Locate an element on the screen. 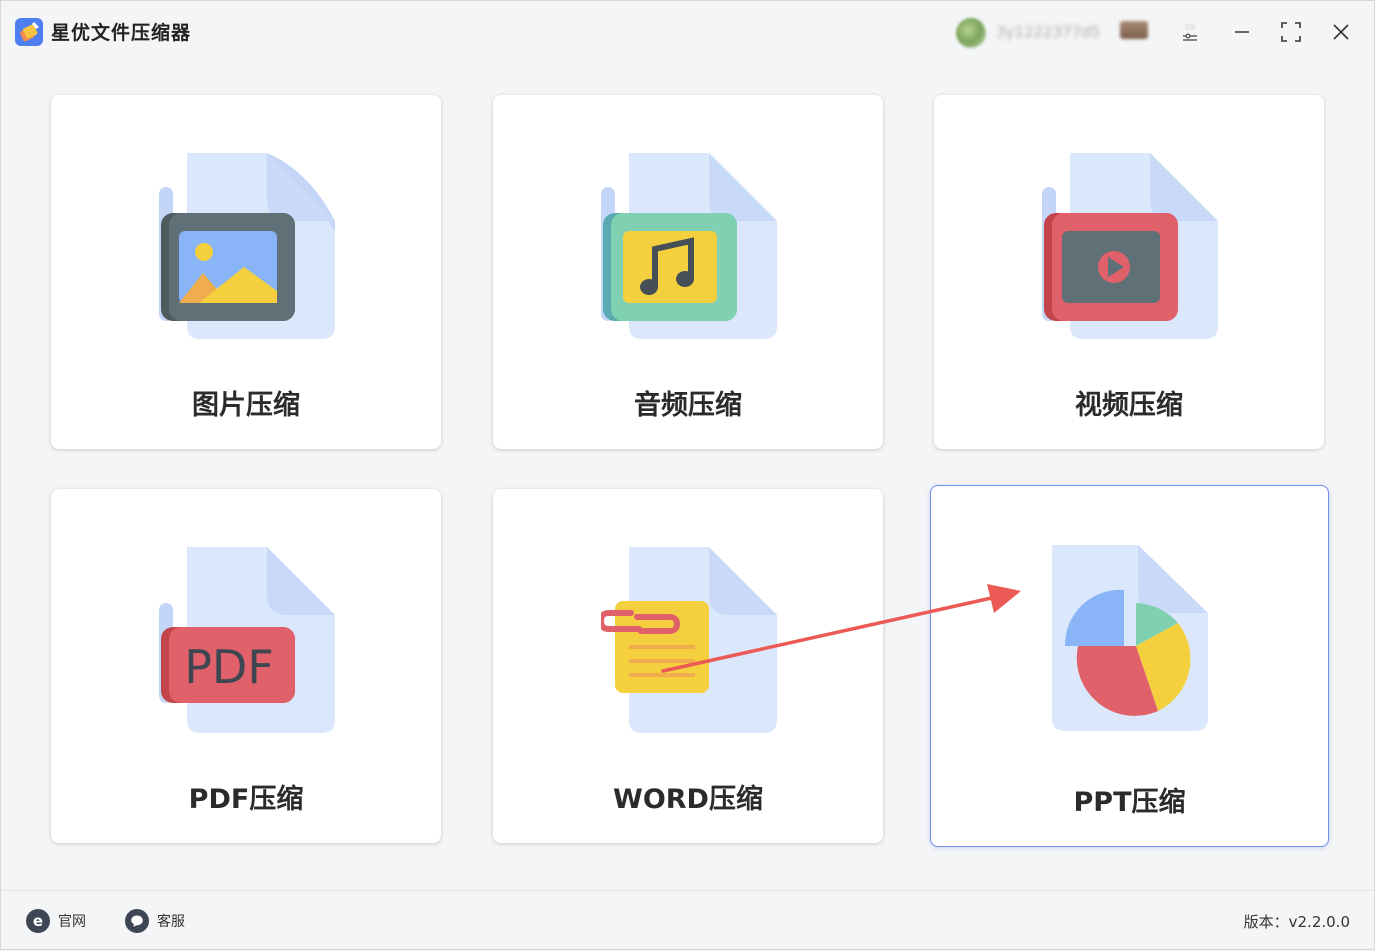 Image resolution: width=1375 pixels, height=951 pixels. footer-divider is located at coordinates (687, 890).